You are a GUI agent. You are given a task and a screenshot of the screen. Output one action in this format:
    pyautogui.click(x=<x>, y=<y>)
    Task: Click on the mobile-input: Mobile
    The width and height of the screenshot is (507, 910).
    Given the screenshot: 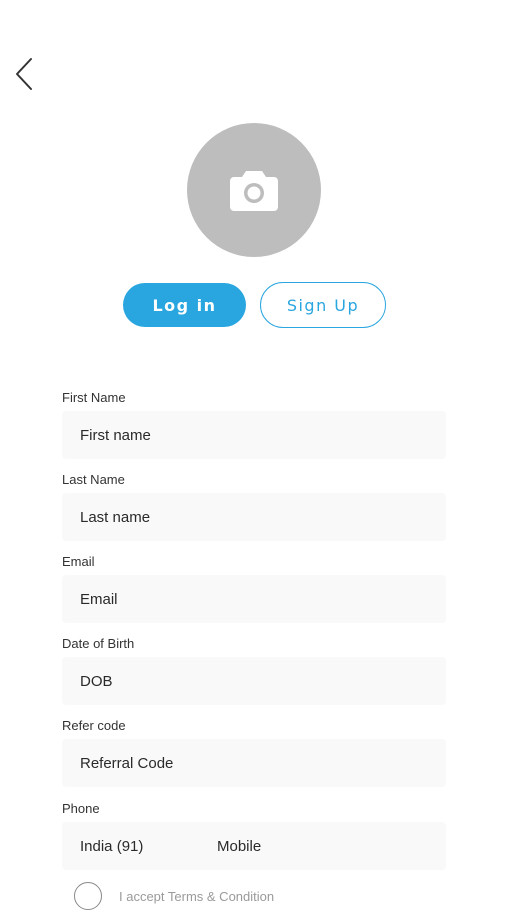 What is the action you would take?
    pyautogui.click(x=239, y=846)
    